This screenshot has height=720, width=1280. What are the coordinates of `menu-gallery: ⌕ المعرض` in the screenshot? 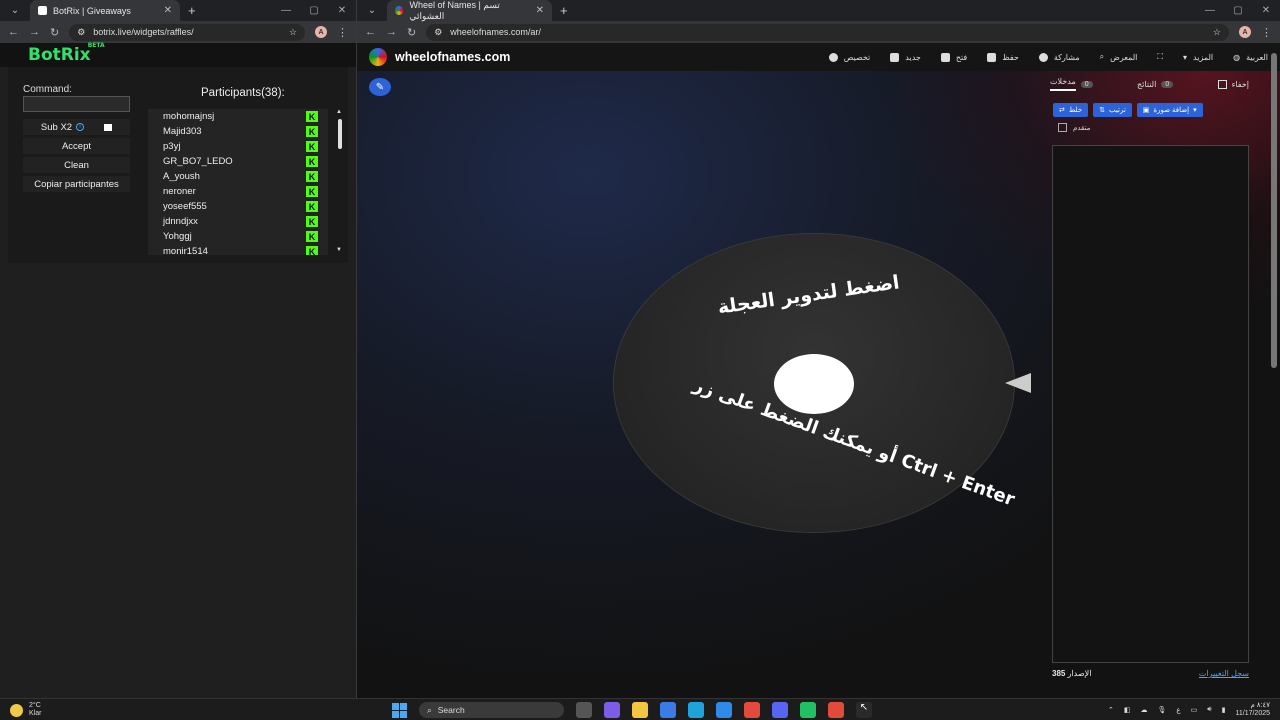 It's located at (1119, 57).